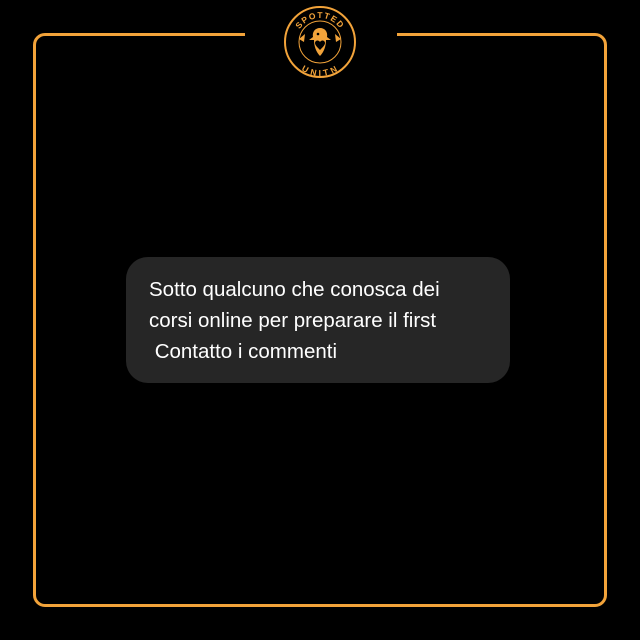 The width and height of the screenshot is (640, 640). Describe the element at coordinates (243, 351) in the screenshot. I see `message-line-3: Contatto i commenti` at that location.